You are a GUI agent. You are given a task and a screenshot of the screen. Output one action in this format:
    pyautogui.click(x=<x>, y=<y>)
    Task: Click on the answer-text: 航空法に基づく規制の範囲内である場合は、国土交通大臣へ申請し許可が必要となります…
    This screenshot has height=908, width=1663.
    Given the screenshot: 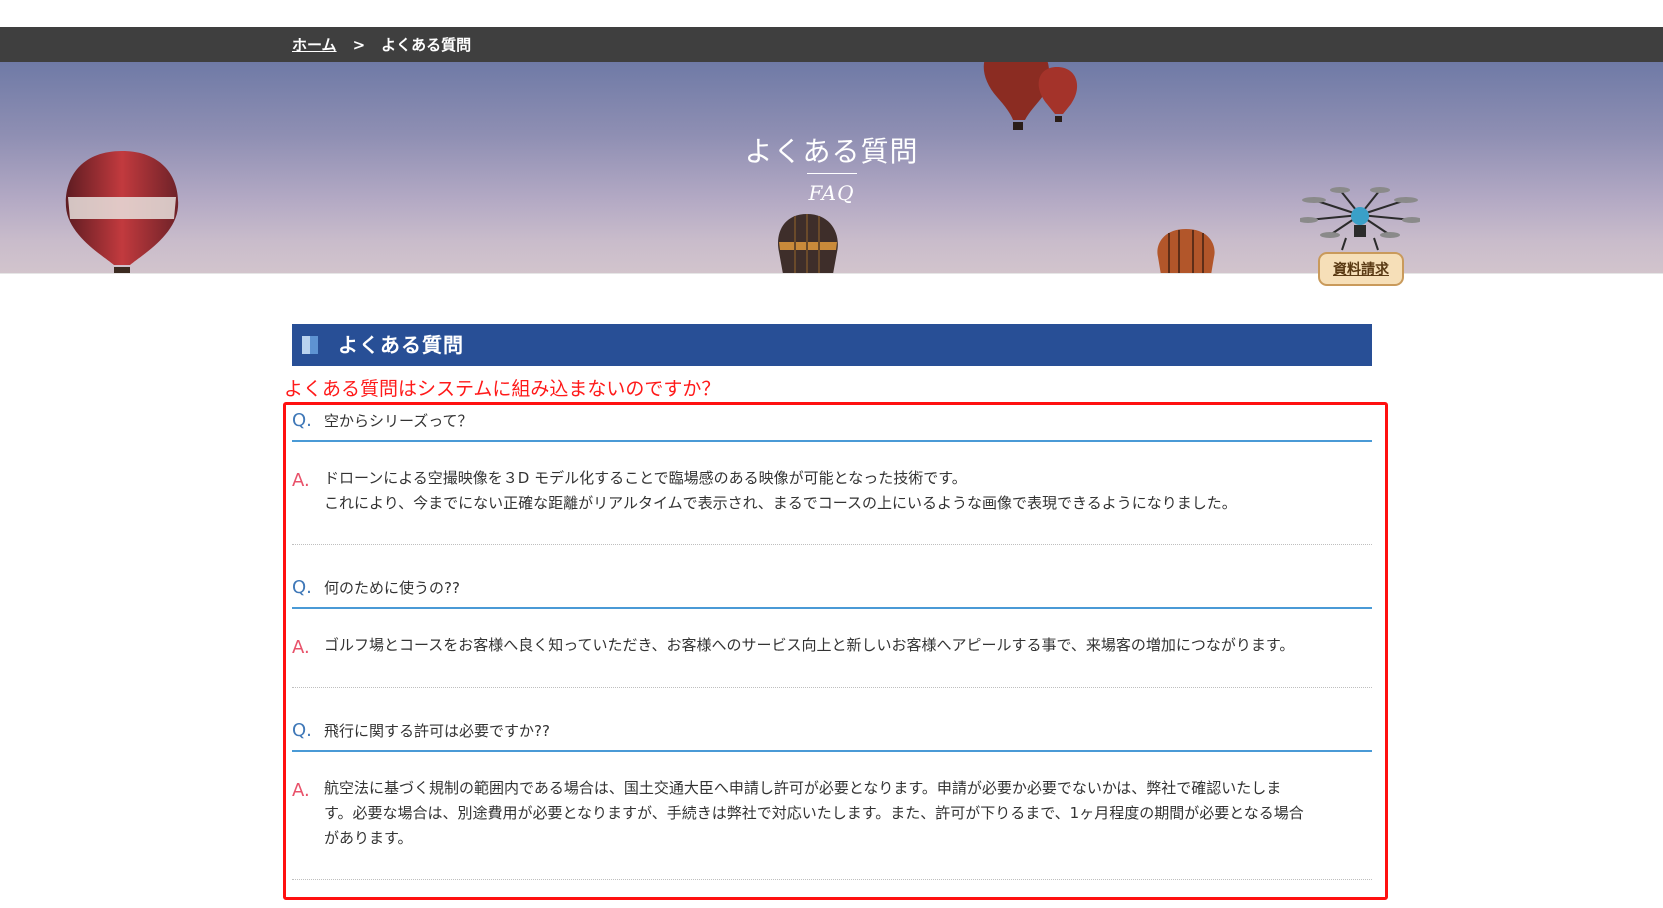 What is the action you would take?
    pyautogui.click(x=848, y=813)
    